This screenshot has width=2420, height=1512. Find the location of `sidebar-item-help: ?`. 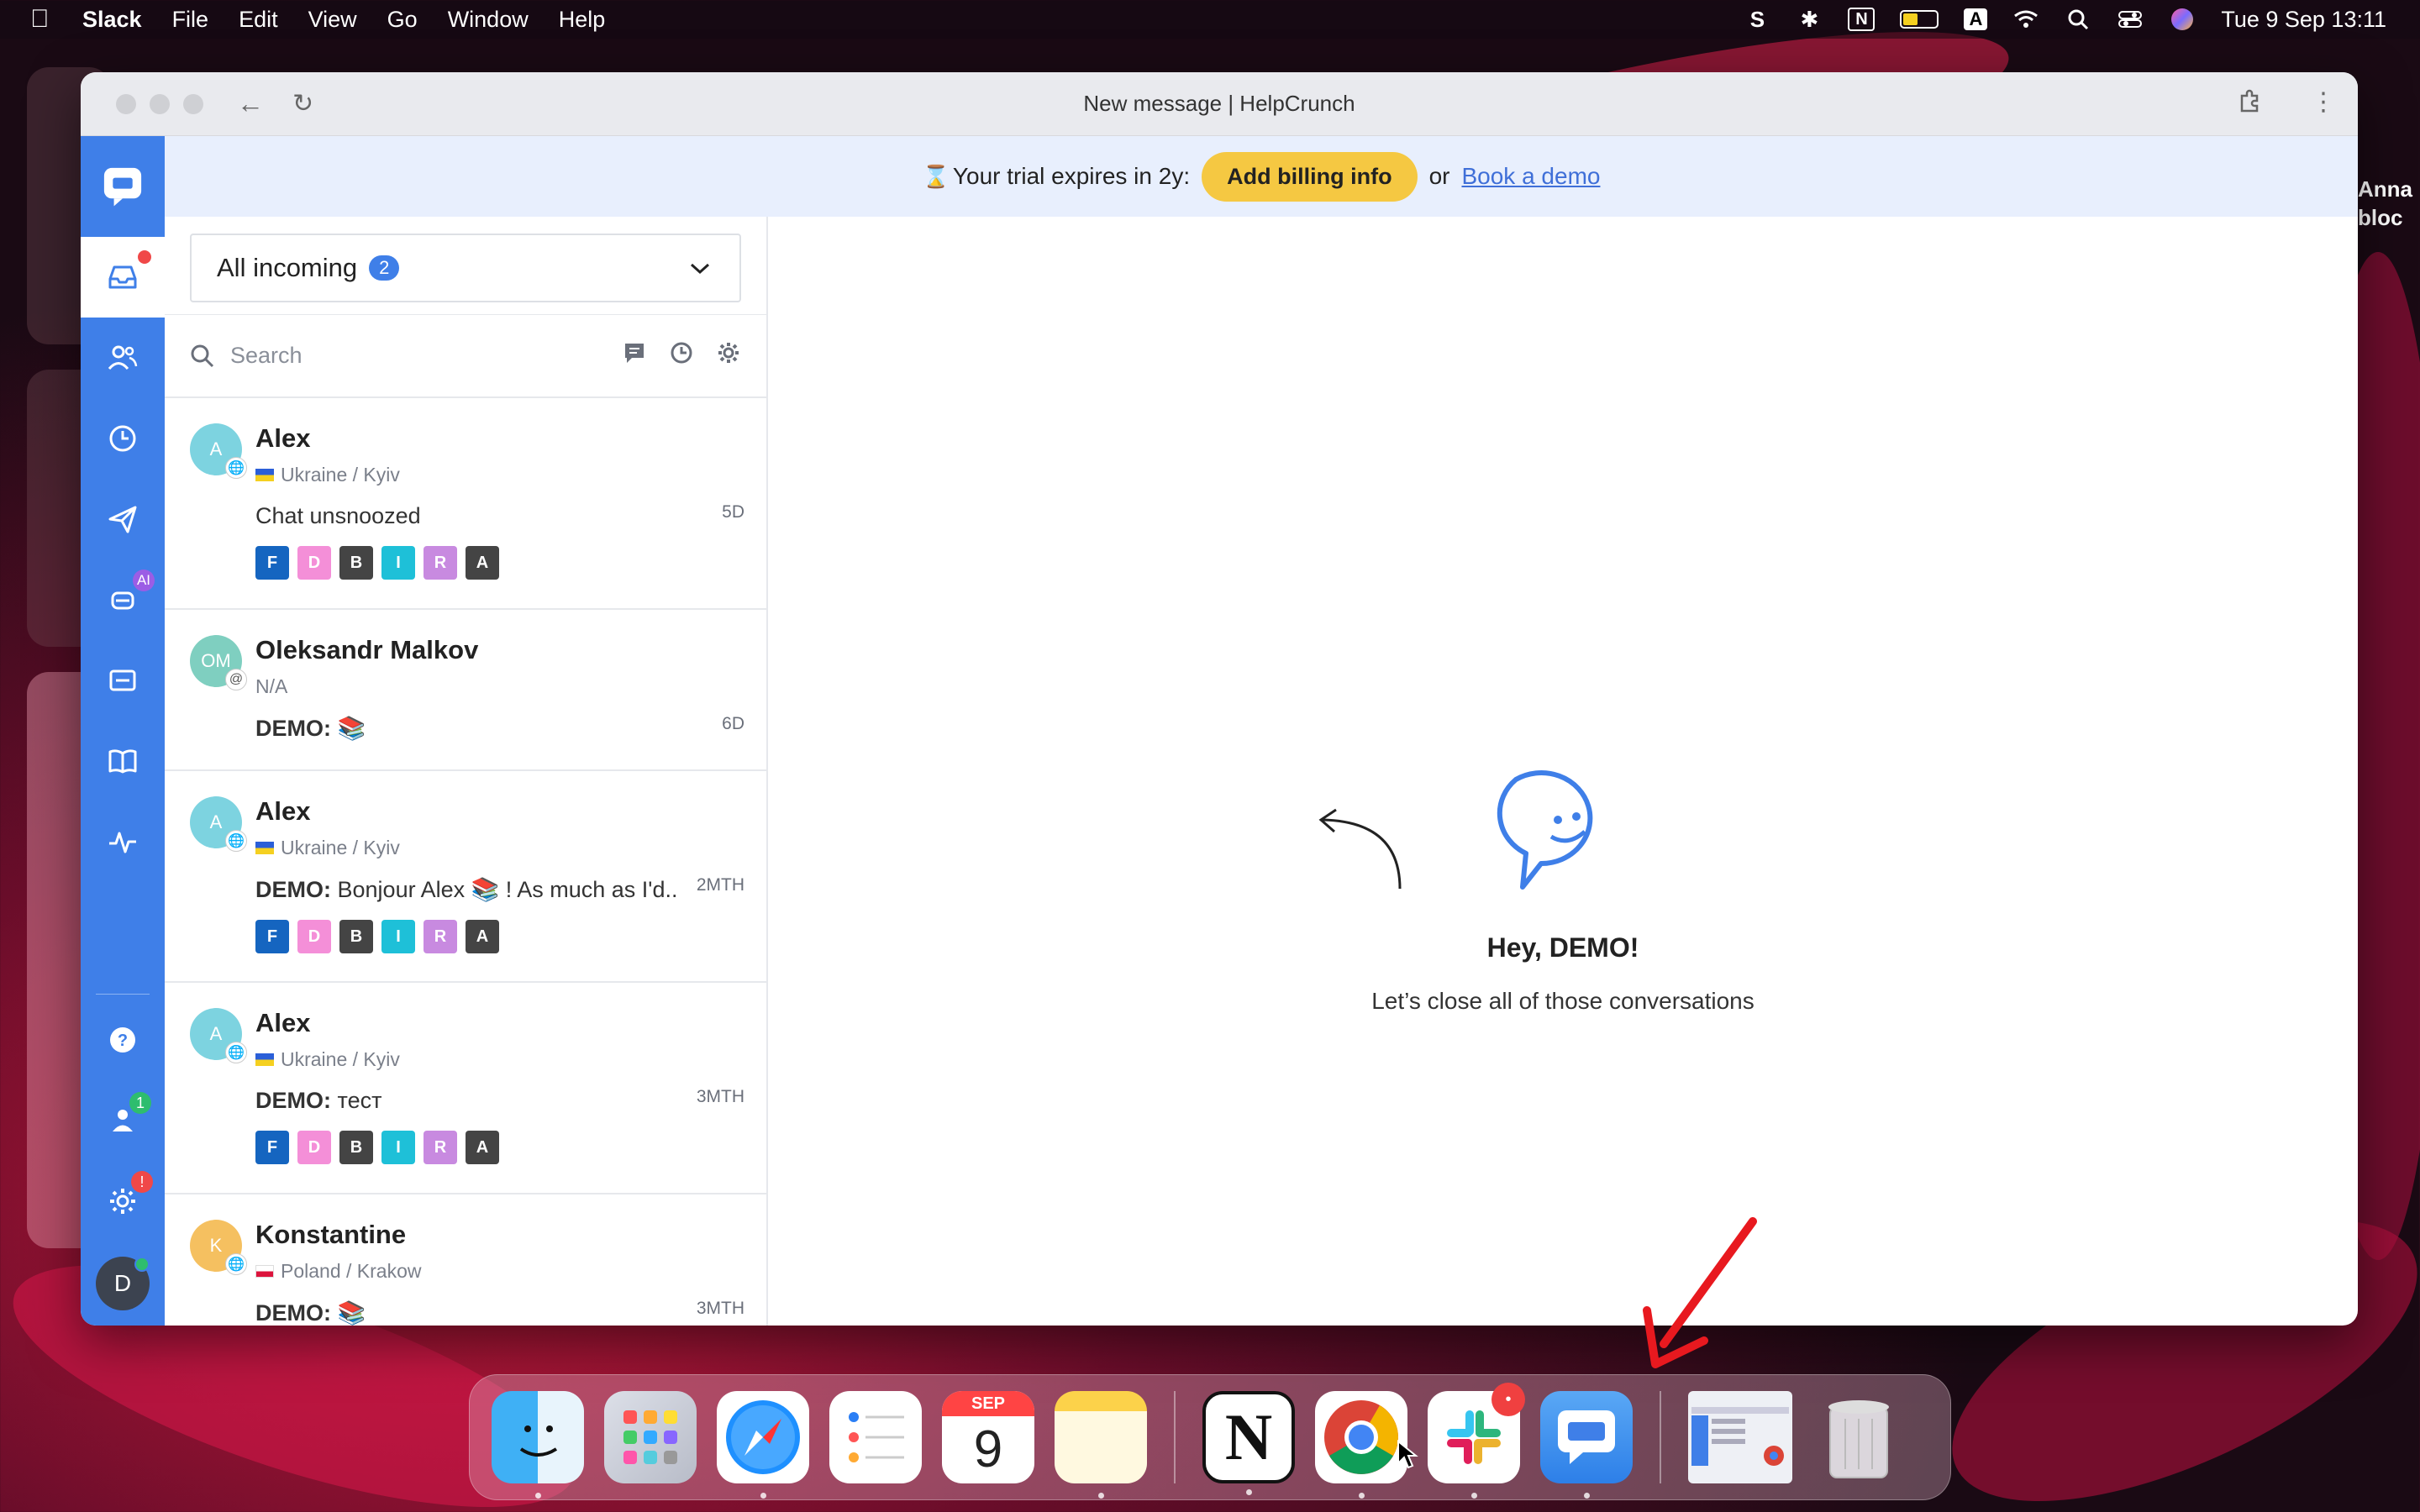

sidebar-item-help: ? is located at coordinates (123, 1040).